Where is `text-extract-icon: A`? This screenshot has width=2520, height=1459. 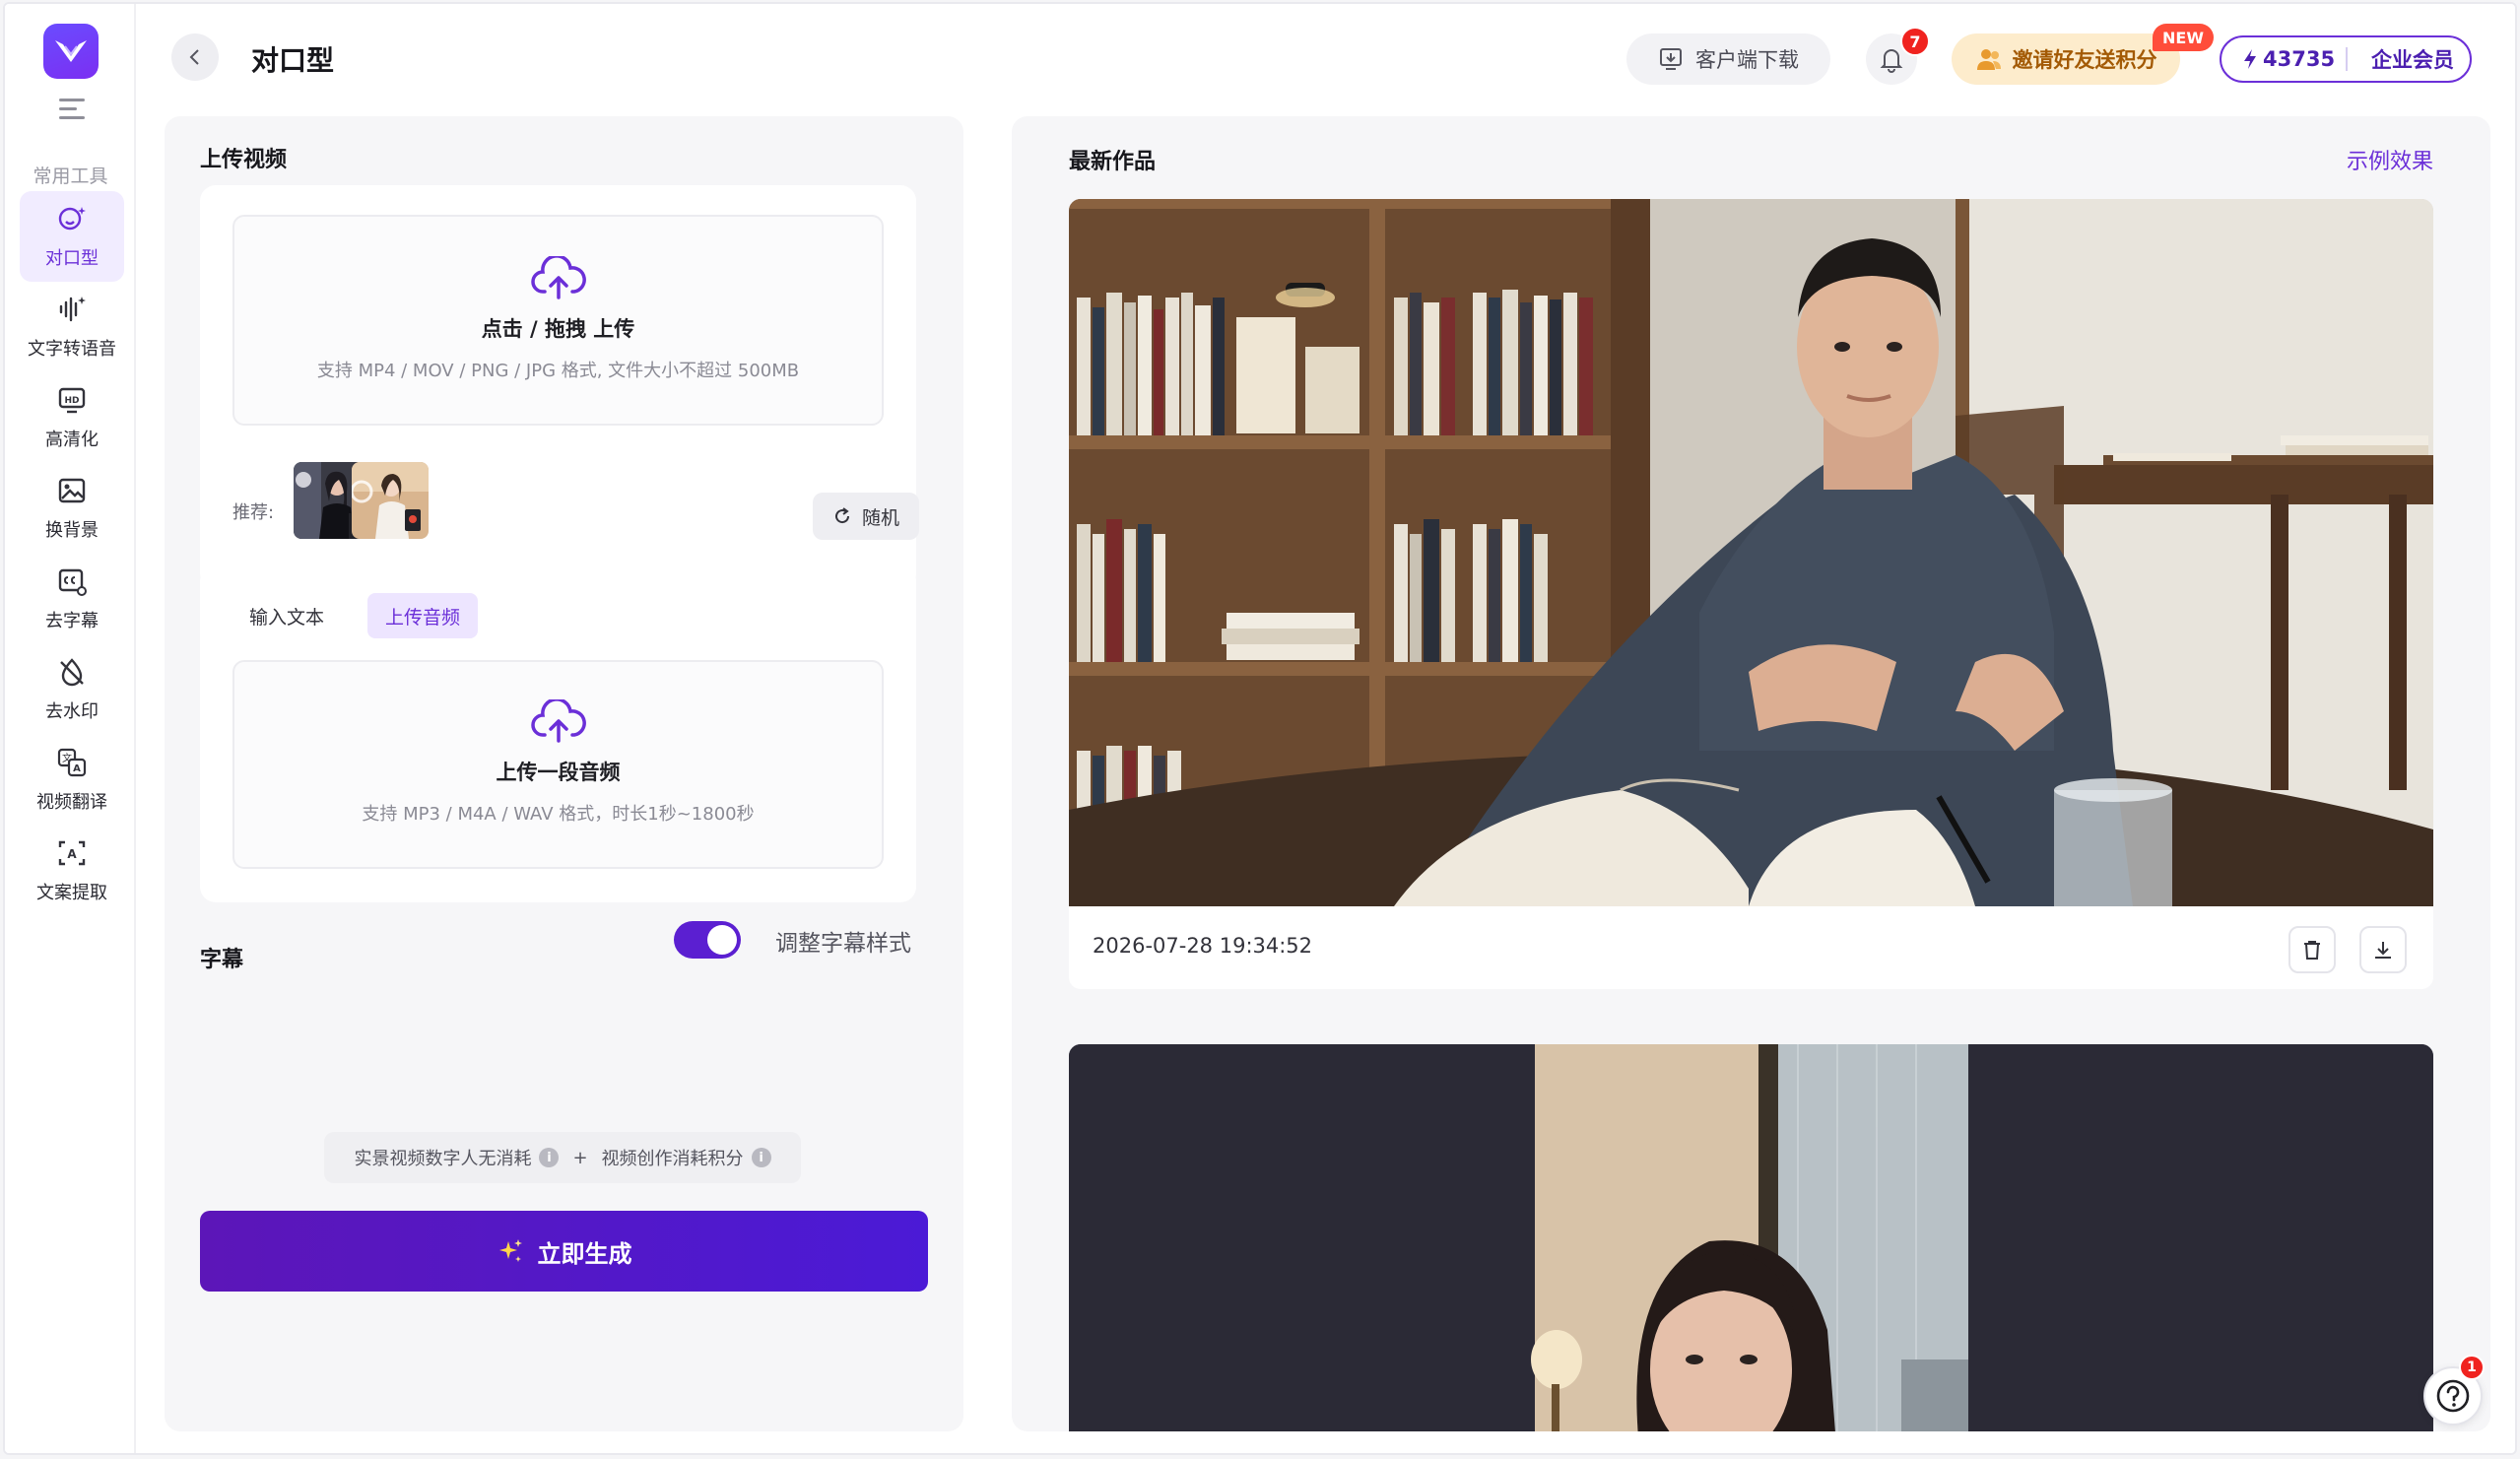 text-extract-icon: A is located at coordinates (72, 853).